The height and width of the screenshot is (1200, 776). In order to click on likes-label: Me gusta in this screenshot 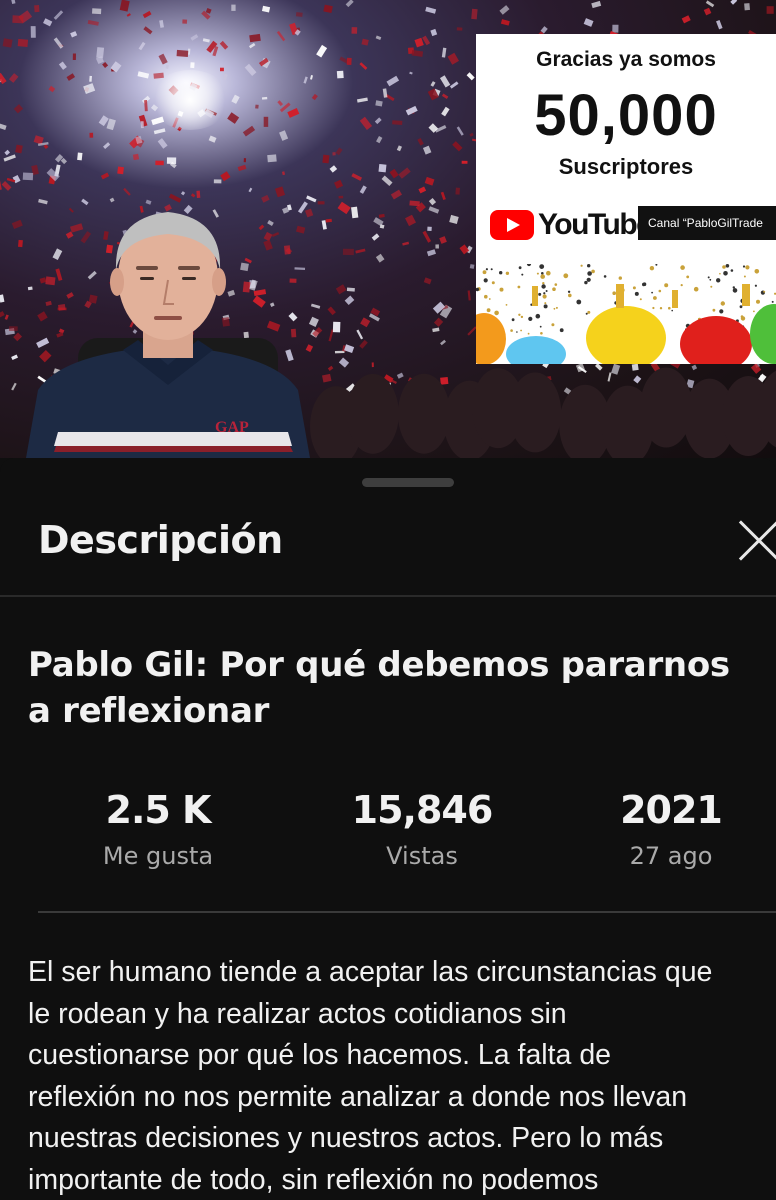, I will do `click(158, 856)`.